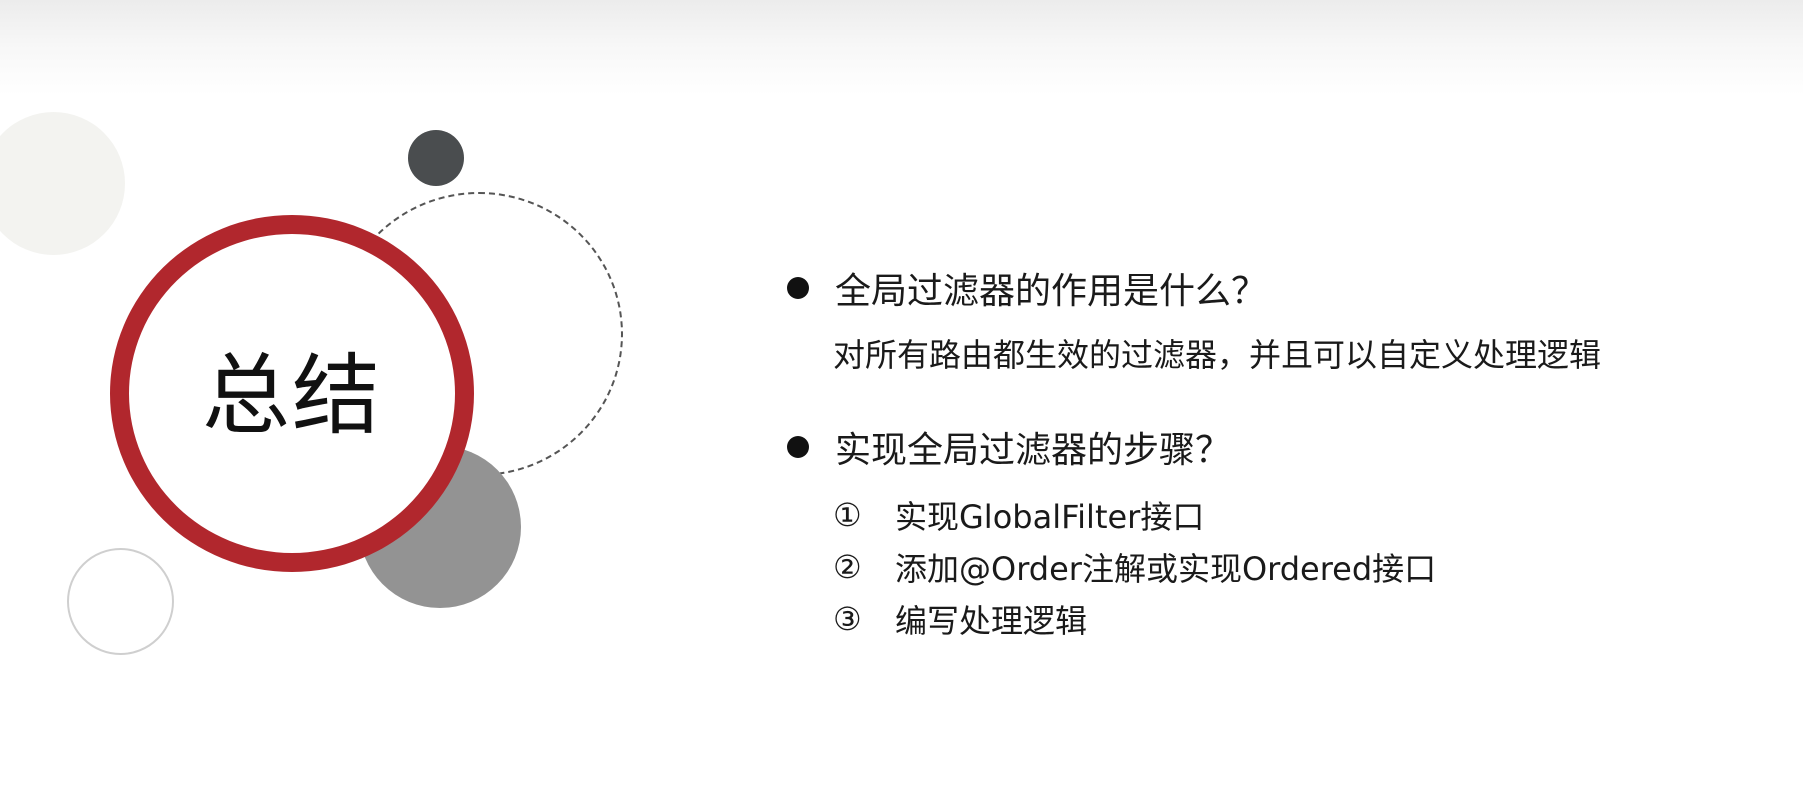 The image size is (1803, 809). Describe the element at coordinates (847, 619) in the screenshot. I see `step-number: ③` at that location.